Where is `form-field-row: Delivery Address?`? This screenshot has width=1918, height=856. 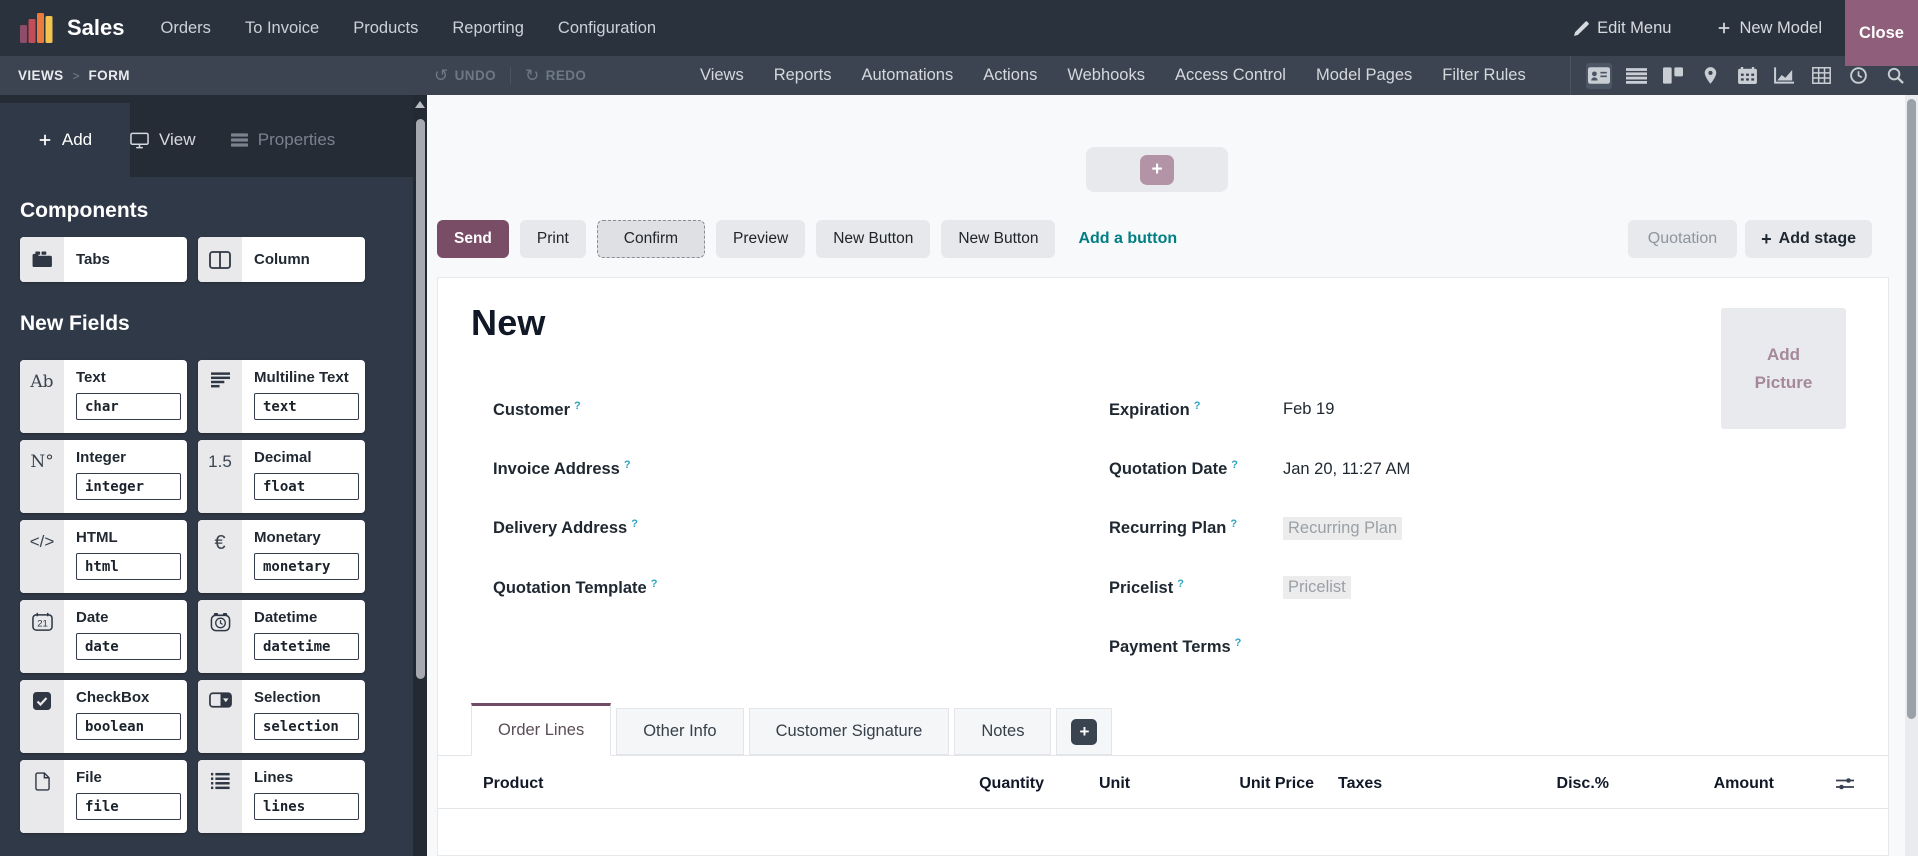 form-field-row: Delivery Address? is located at coordinates (773, 528).